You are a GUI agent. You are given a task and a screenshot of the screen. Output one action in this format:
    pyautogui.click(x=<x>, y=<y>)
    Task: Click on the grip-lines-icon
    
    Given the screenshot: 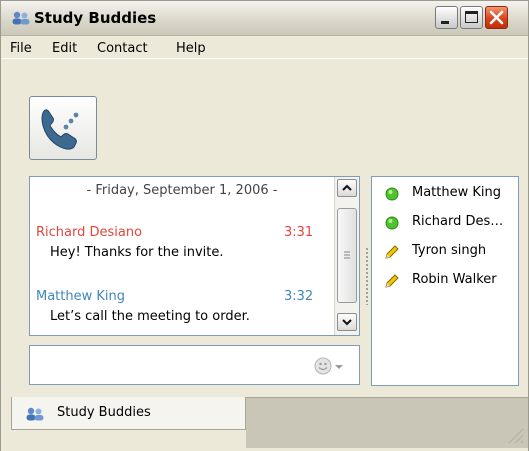 What is the action you would take?
    pyautogui.click(x=347, y=255)
    